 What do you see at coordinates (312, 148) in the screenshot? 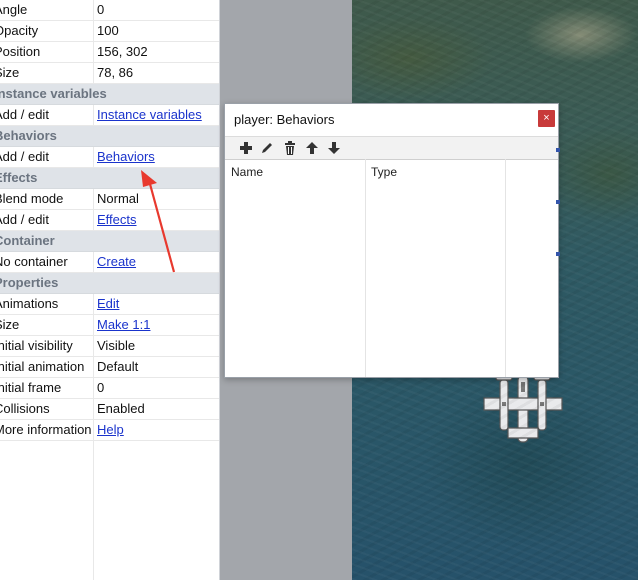
I see `move-up-icon` at bounding box center [312, 148].